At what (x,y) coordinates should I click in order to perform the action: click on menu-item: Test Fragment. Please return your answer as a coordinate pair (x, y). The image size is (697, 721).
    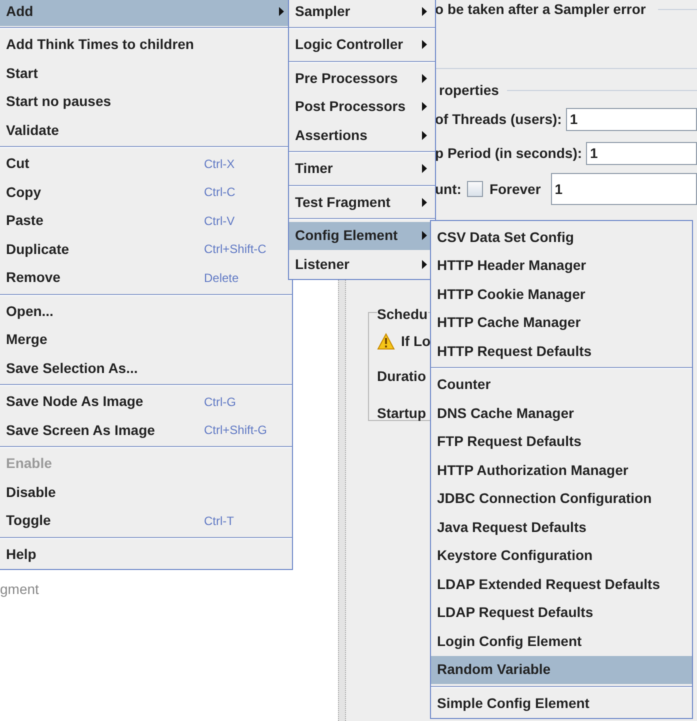
    Looking at the image, I should click on (362, 202).